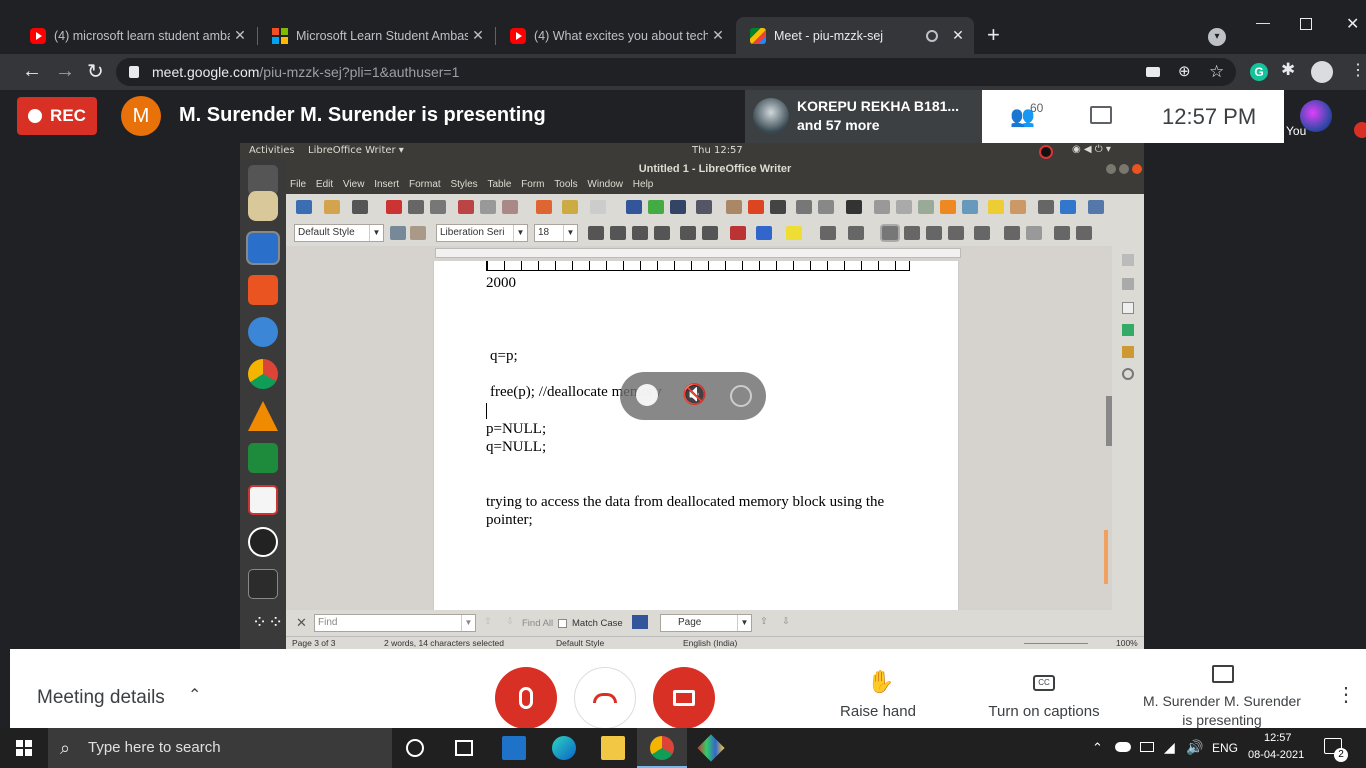  What do you see at coordinates (263, 206) in the screenshot?
I see `dock-rhythmbox-icon` at bounding box center [263, 206].